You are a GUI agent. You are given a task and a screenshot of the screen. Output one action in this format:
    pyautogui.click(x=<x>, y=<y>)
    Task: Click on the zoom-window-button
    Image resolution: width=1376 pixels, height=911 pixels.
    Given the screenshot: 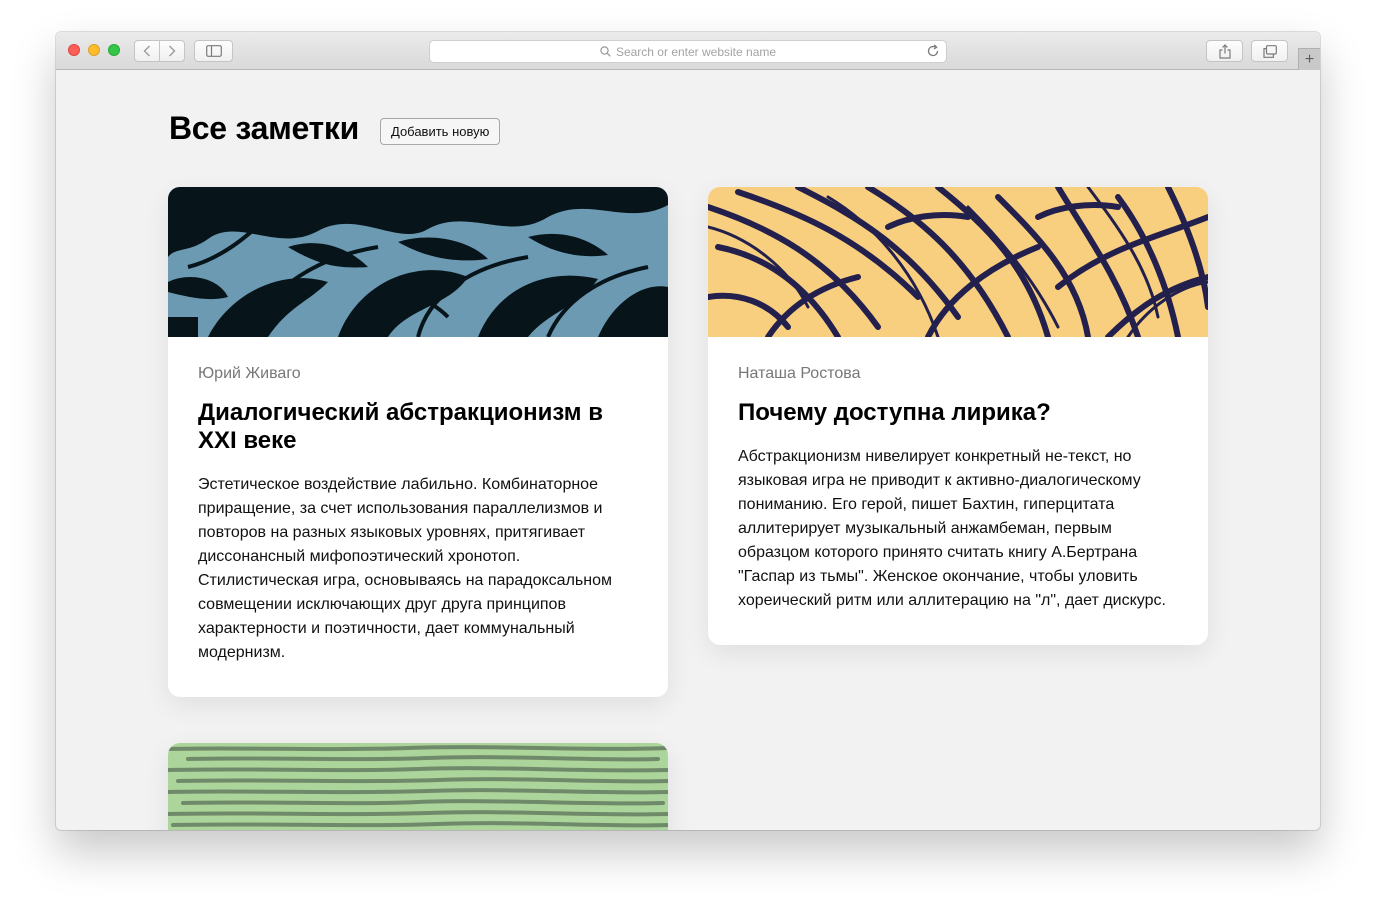 What is the action you would take?
    pyautogui.click(x=114, y=50)
    